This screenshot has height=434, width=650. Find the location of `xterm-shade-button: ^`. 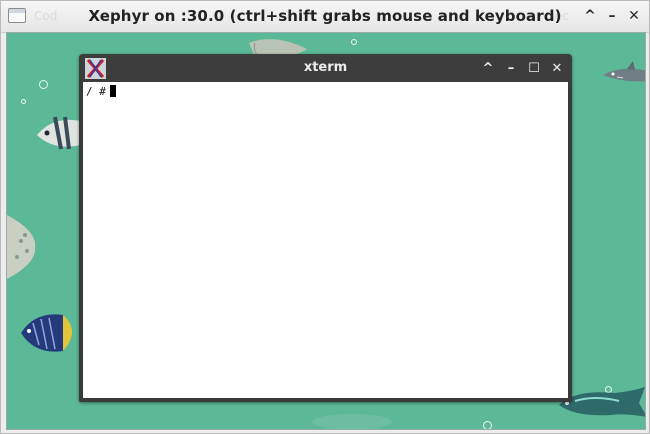

xterm-shade-button: ^ is located at coordinates (488, 68).